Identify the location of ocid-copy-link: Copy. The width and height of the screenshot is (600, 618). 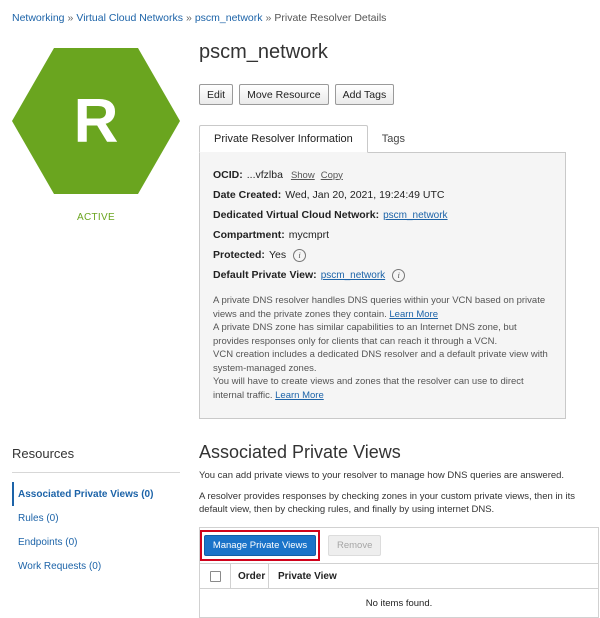
(332, 175).